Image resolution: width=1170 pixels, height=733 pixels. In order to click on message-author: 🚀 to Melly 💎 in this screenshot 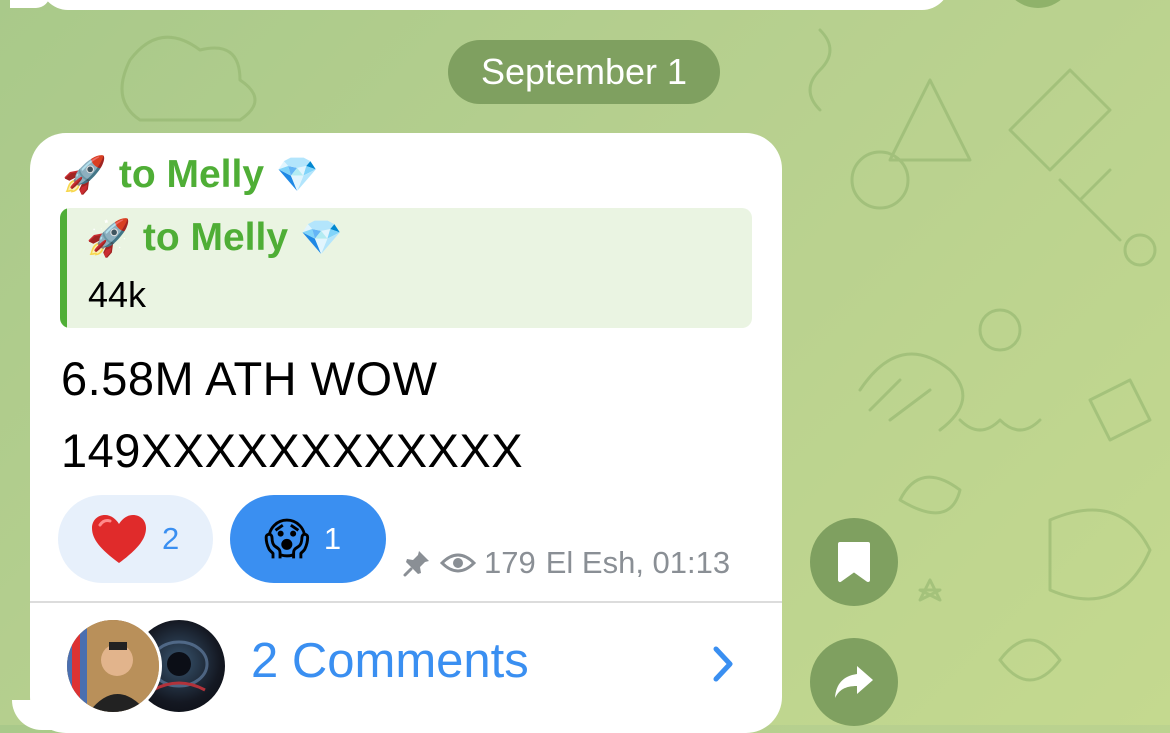, I will do `click(190, 175)`.